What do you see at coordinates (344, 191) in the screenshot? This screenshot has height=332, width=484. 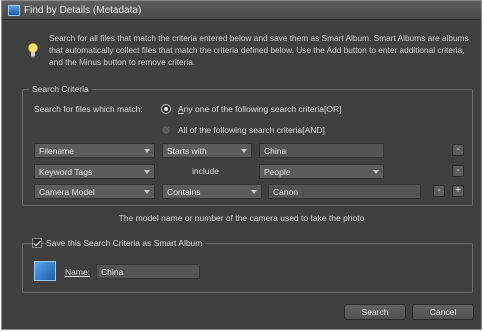 I see `criteria-value-input: Canon` at bounding box center [344, 191].